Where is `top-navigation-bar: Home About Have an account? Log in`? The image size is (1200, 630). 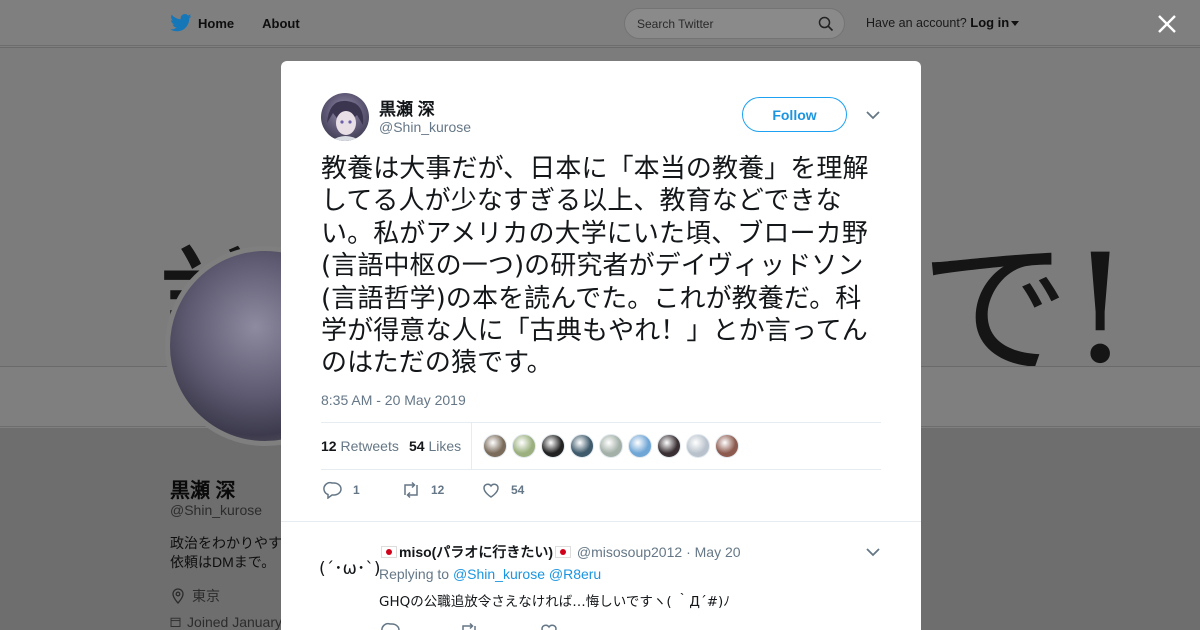 top-navigation-bar: Home About Have an account? Log in is located at coordinates (600, 23).